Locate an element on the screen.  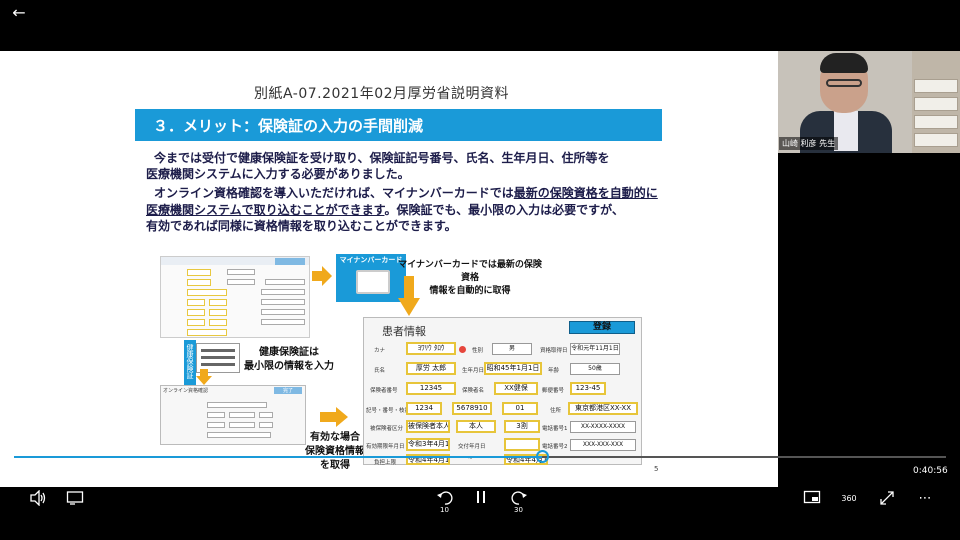
para2-line2: 医療機関システムで取り込むことができます。保険証でも、最小限の入力は必要ですが、 is located at coordinates (385, 209).